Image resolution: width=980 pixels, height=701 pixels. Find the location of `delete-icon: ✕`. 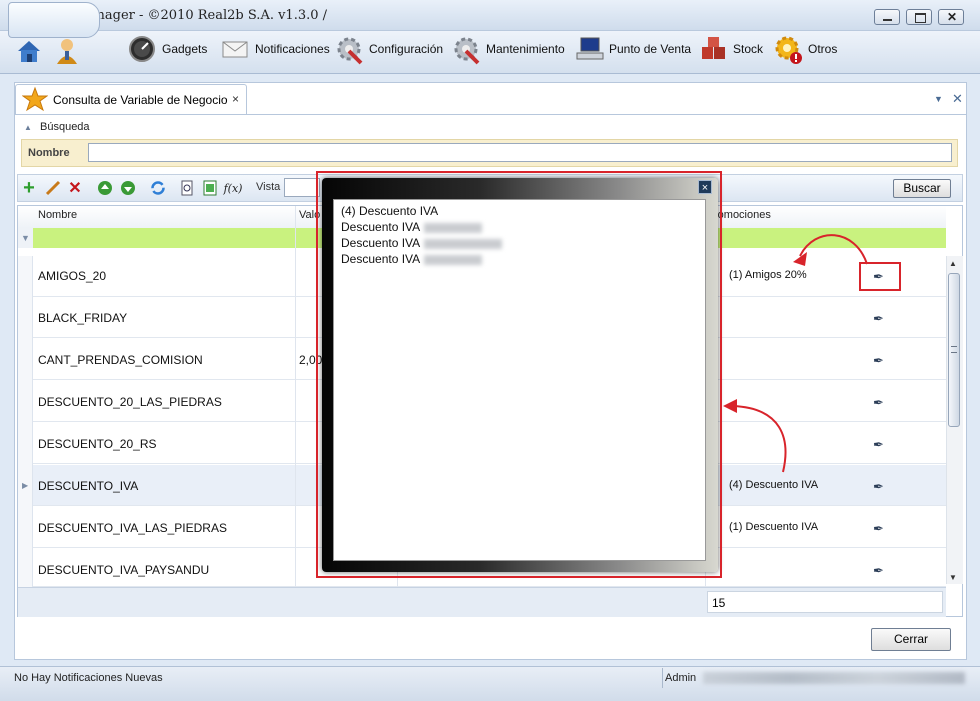

delete-icon: ✕ is located at coordinates (75, 188).